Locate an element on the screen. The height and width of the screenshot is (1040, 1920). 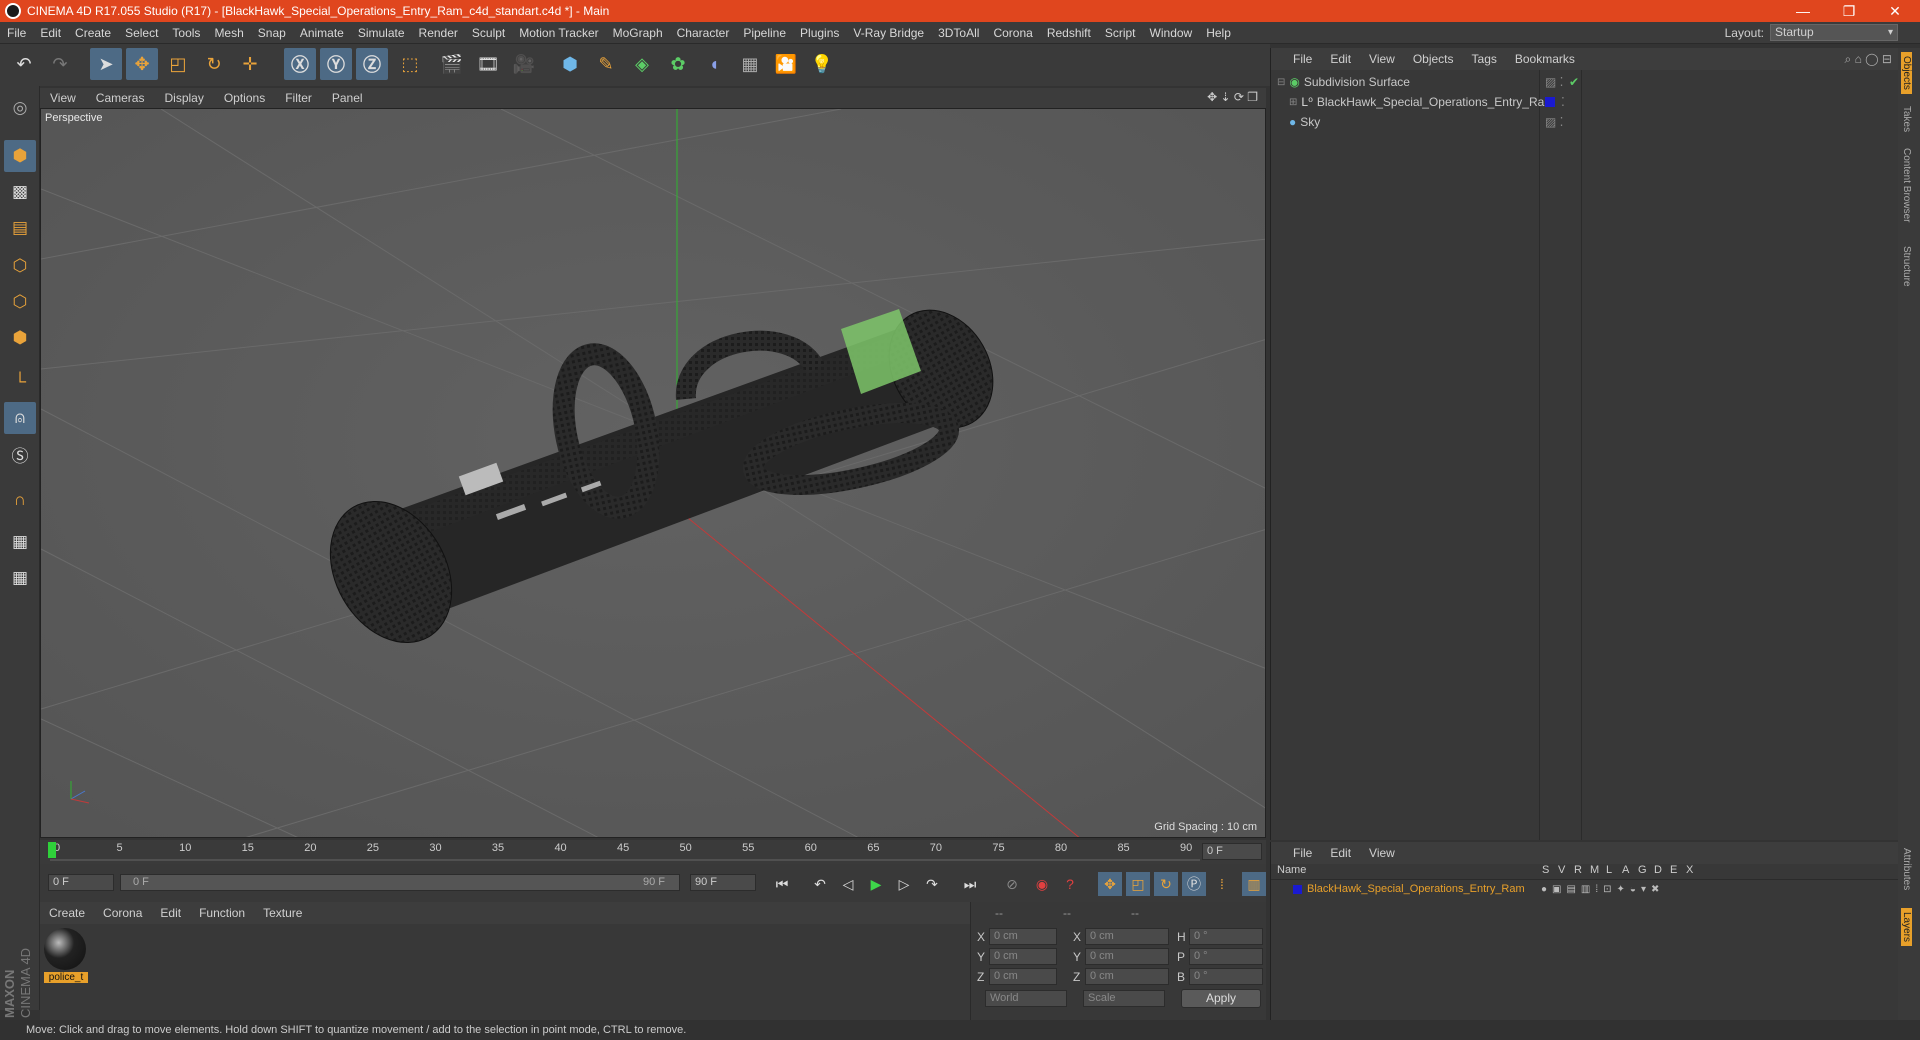
menu-sculpt: Sculpt is located at coordinates (488, 33).